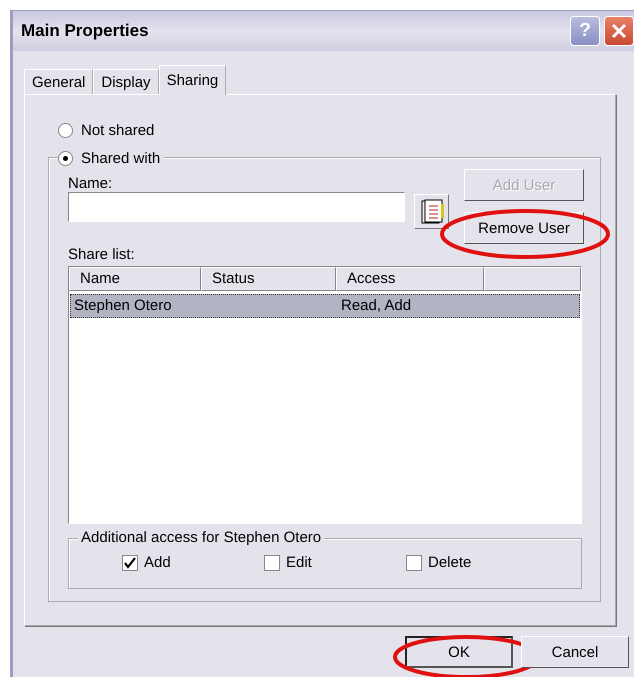  What do you see at coordinates (376, 306) in the screenshot?
I see `list-cell-text: Read, Add` at bounding box center [376, 306].